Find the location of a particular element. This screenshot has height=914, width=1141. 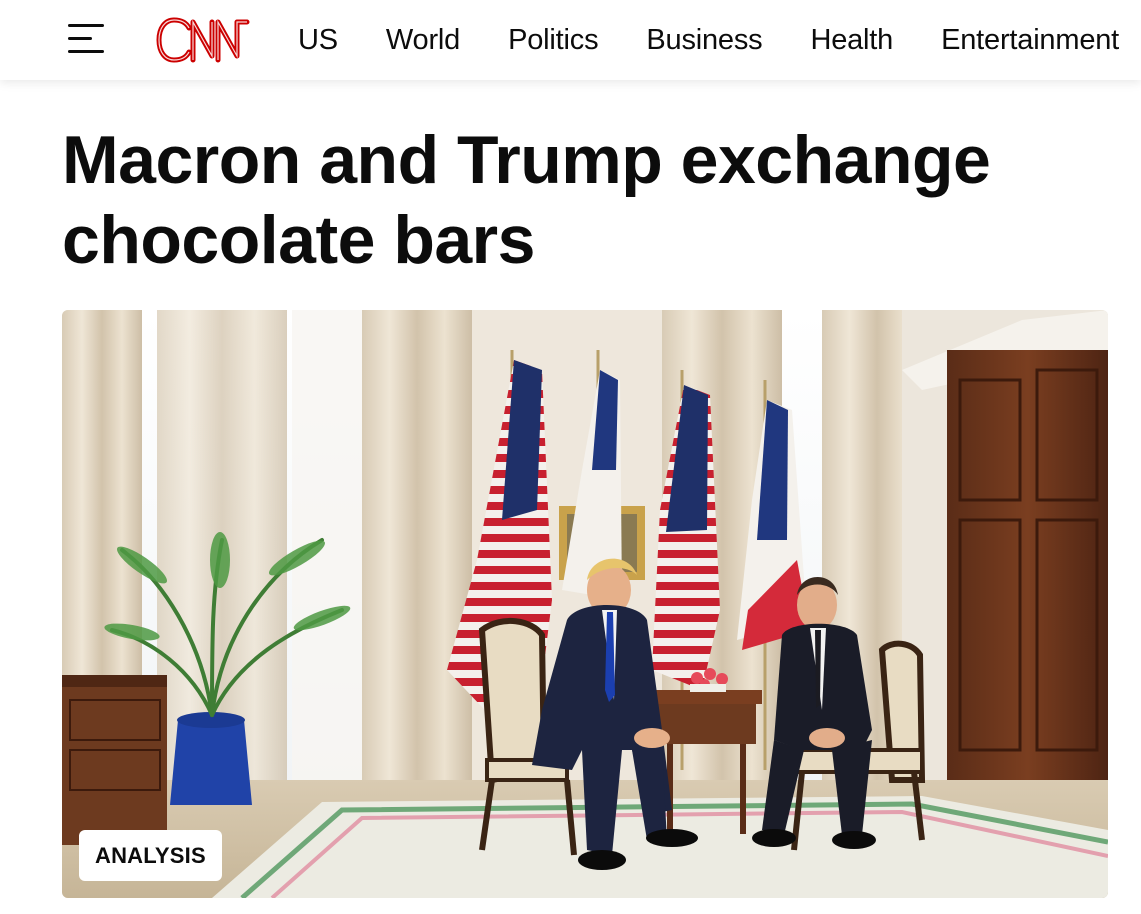

nav-link-world: World is located at coordinates (423, 40).